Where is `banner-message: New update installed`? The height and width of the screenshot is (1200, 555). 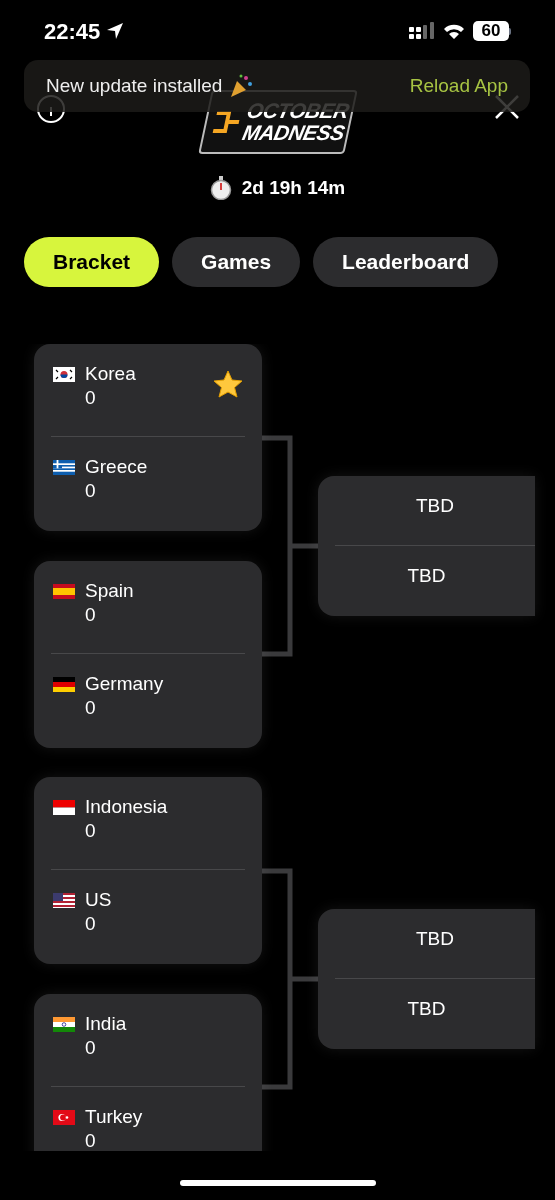 banner-message: New update installed is located at coordinates (134, 85).